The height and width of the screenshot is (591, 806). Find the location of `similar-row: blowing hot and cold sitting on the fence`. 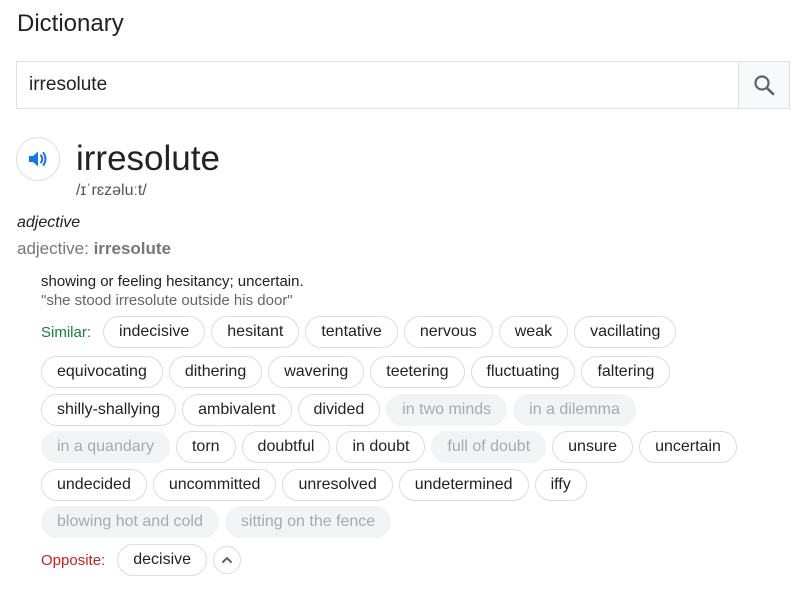

similar-row: blowing hot and cold sitting on the fence is located at coordinates (216, 522).